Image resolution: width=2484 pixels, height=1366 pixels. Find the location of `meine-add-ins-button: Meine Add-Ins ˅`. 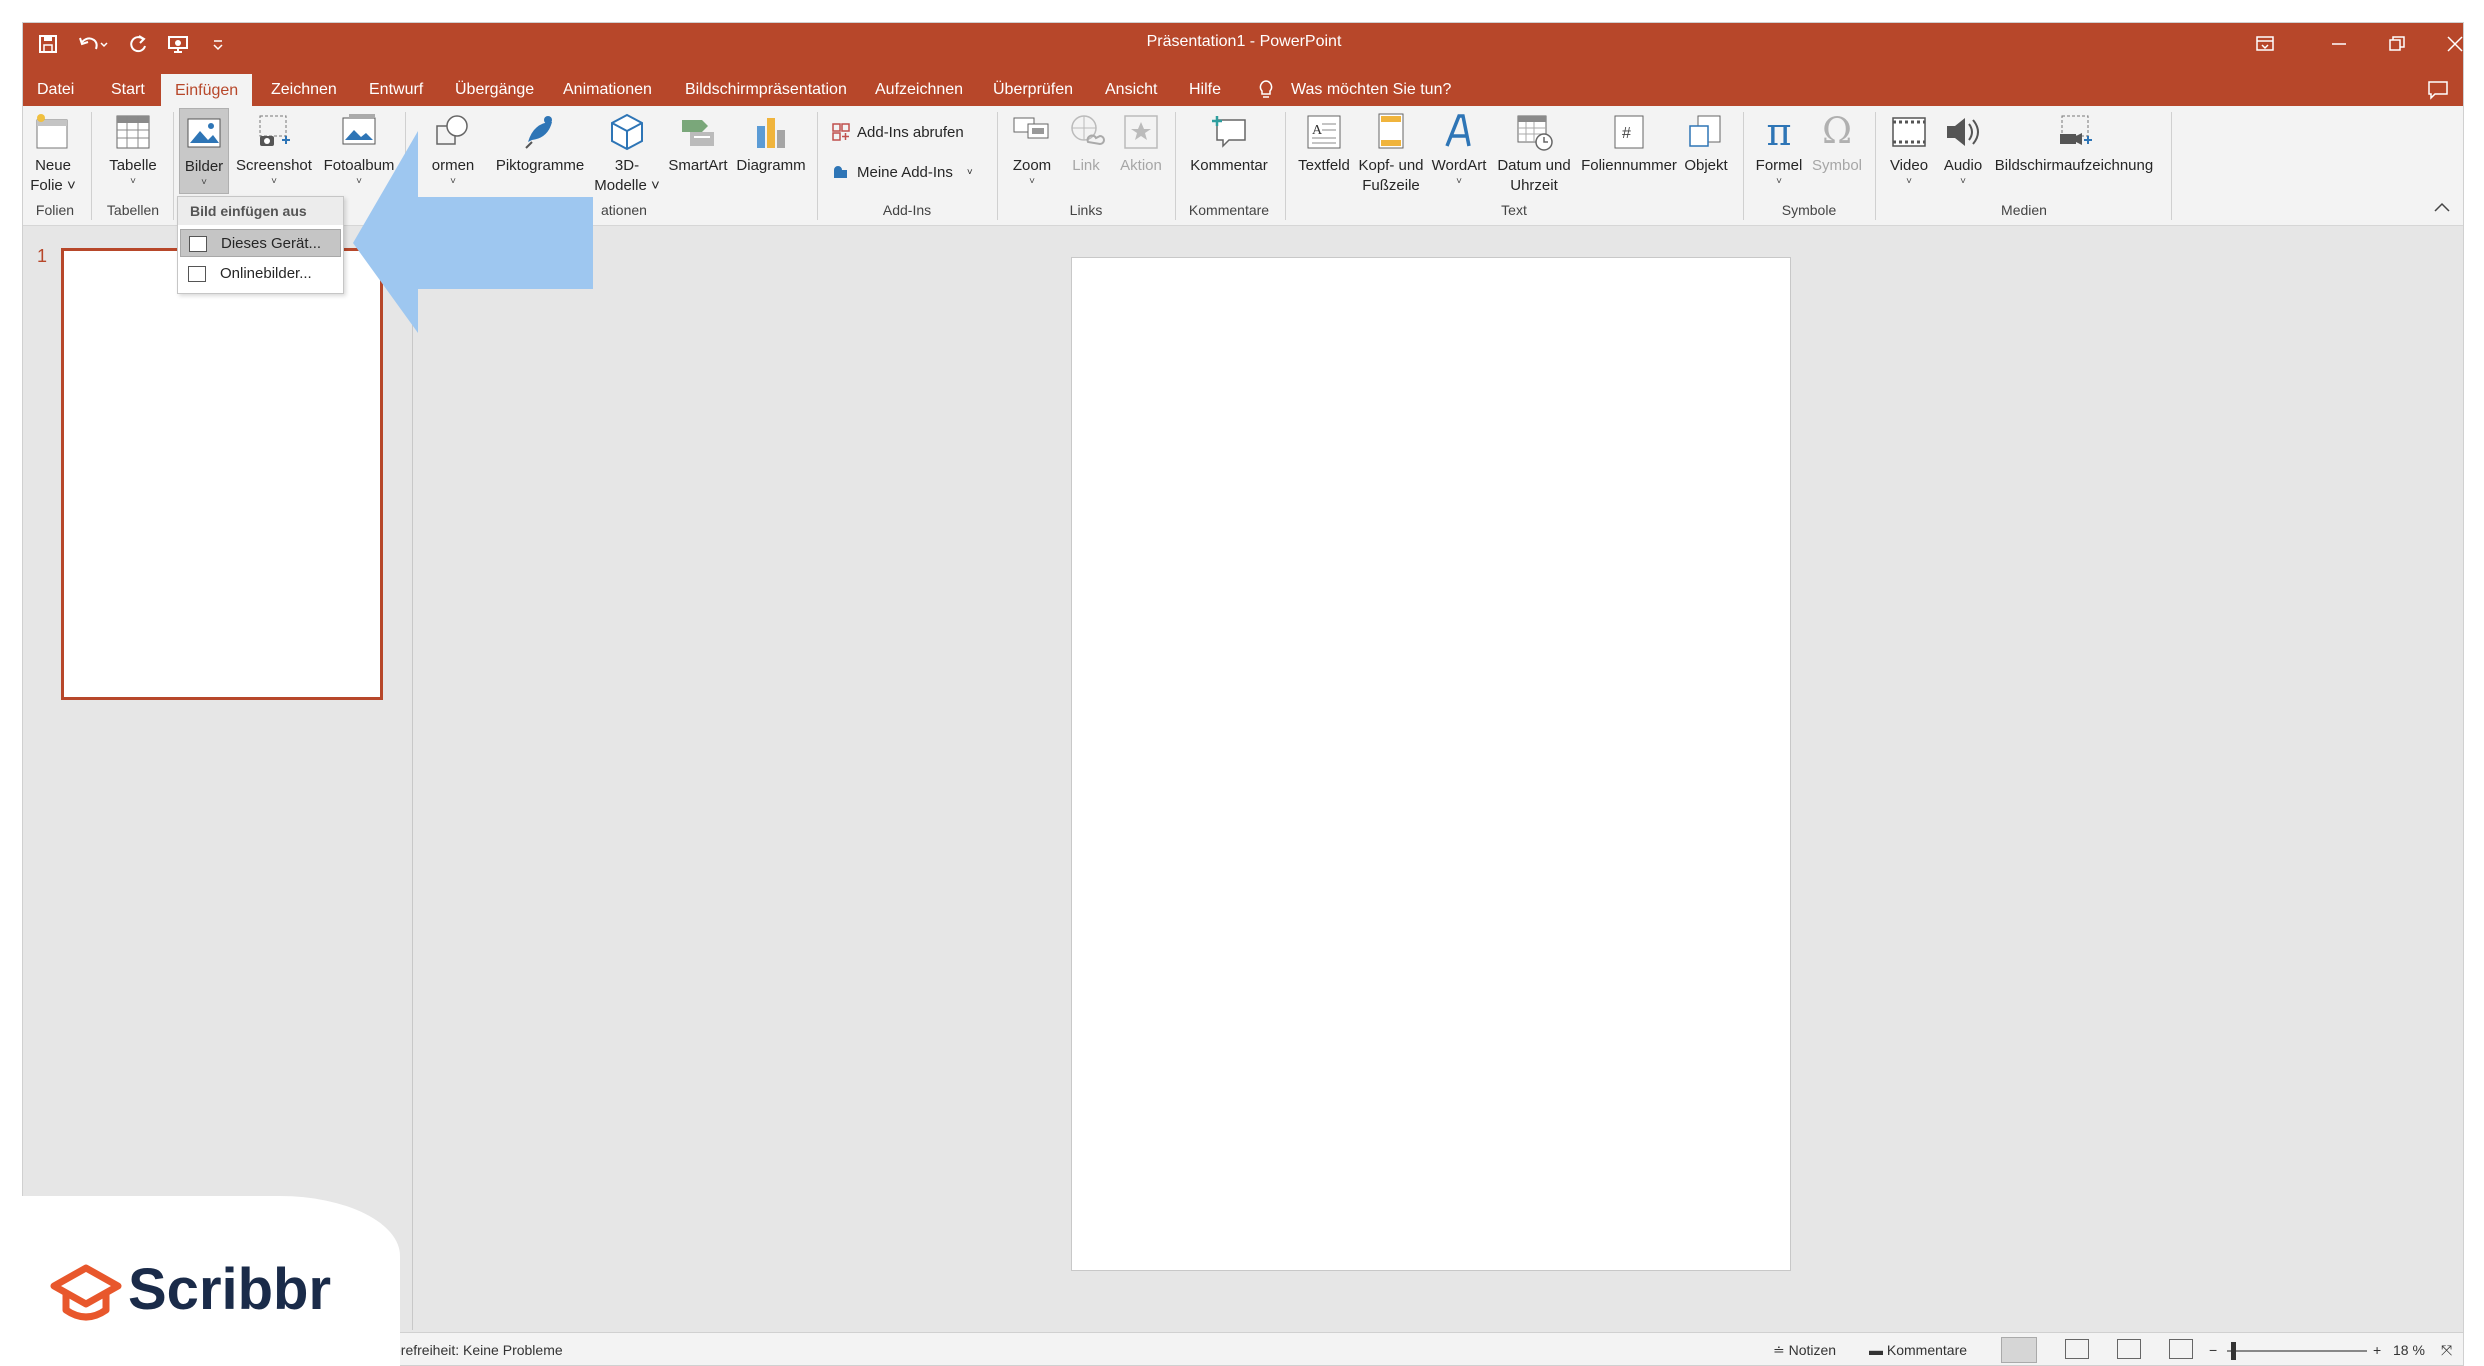

meine-add-ins-button: Meine Add-Ins ˅ is located at coordinates (902, 172).